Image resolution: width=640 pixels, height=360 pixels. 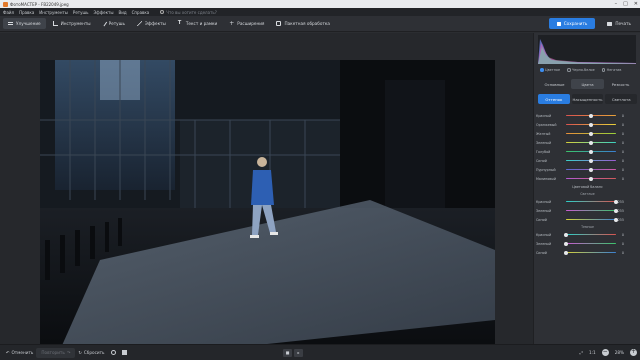 I want to click on zoom-in-icon: +, so click(x=633, y=352).